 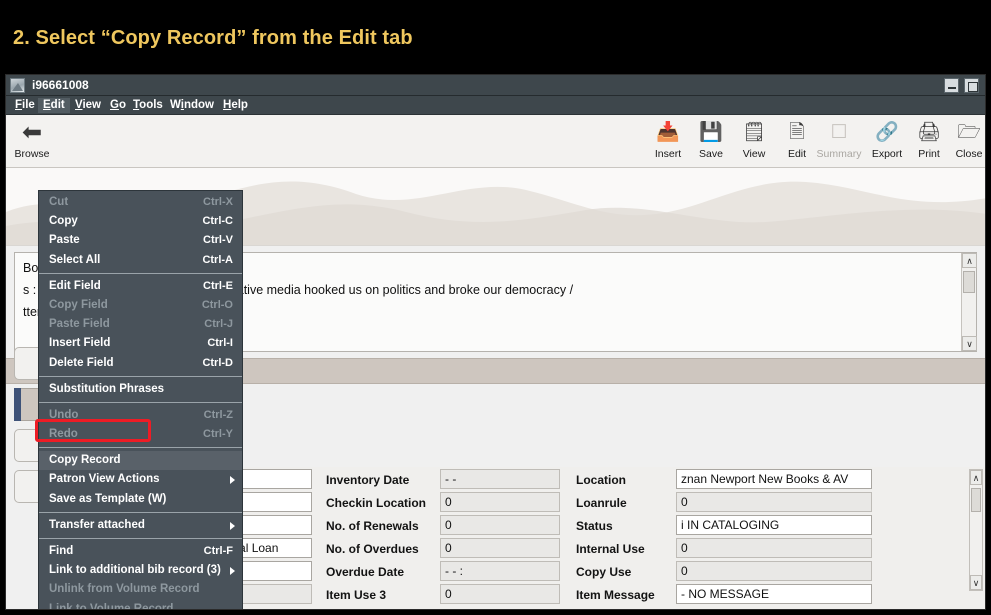 I want to click on menu-item-copy-record: Copy Record, so click(x=140, y=461).